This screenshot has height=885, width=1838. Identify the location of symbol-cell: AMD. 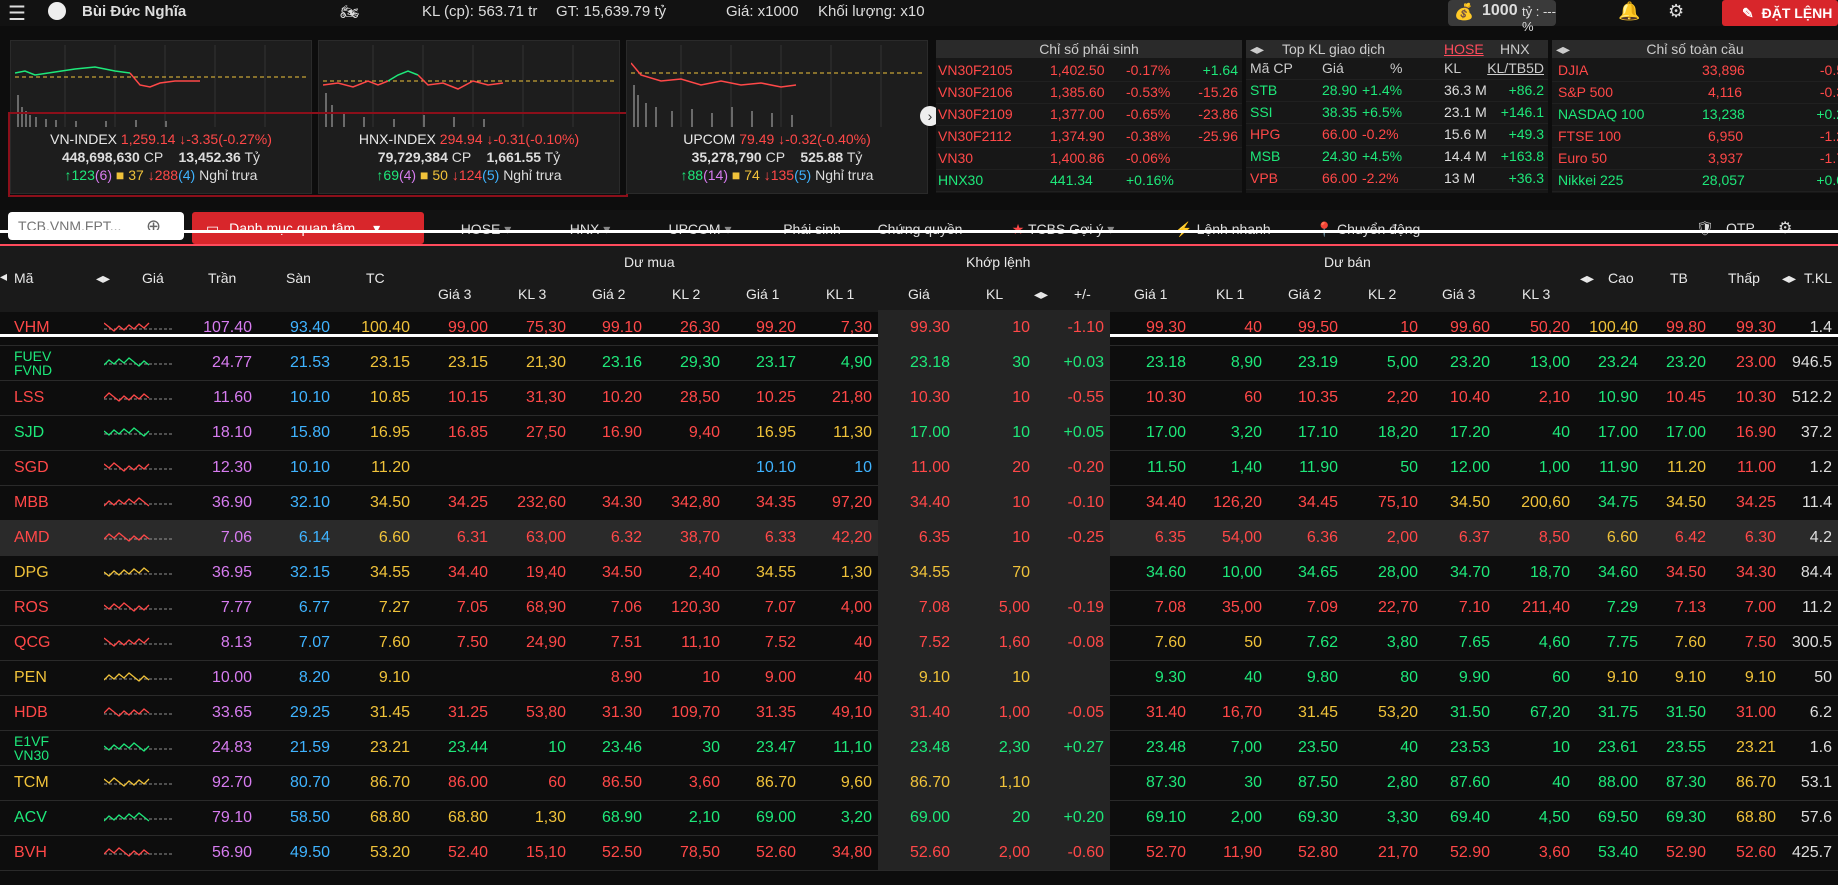
(48, 537).